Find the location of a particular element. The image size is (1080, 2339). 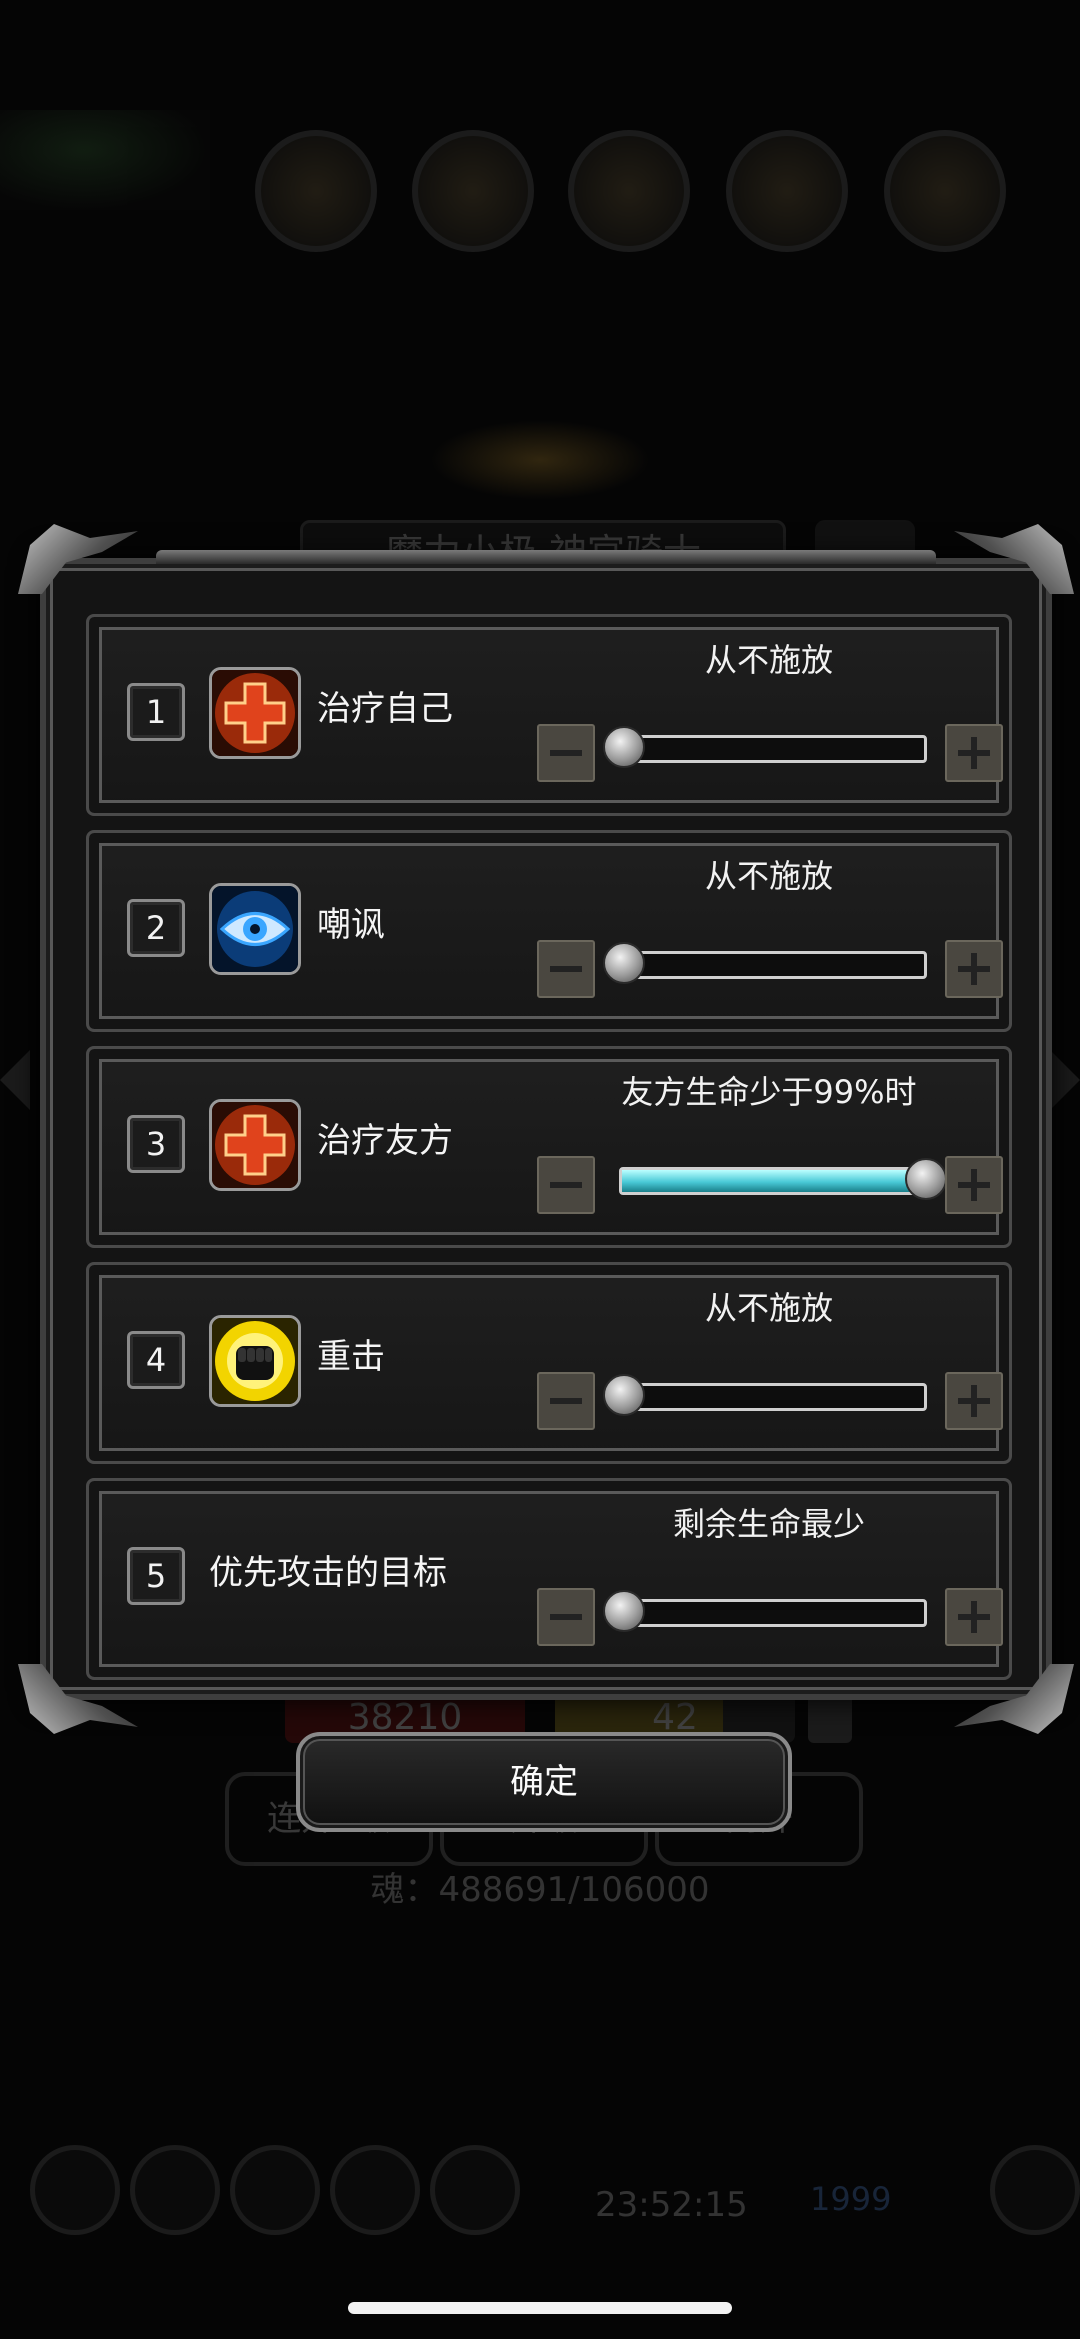

slider-fill is located at coordinates (773, 1181).